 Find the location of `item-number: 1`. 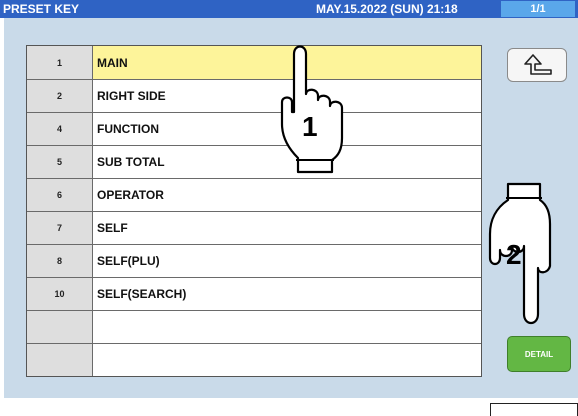

item-number: 1 is located at coordinates (60, 62).